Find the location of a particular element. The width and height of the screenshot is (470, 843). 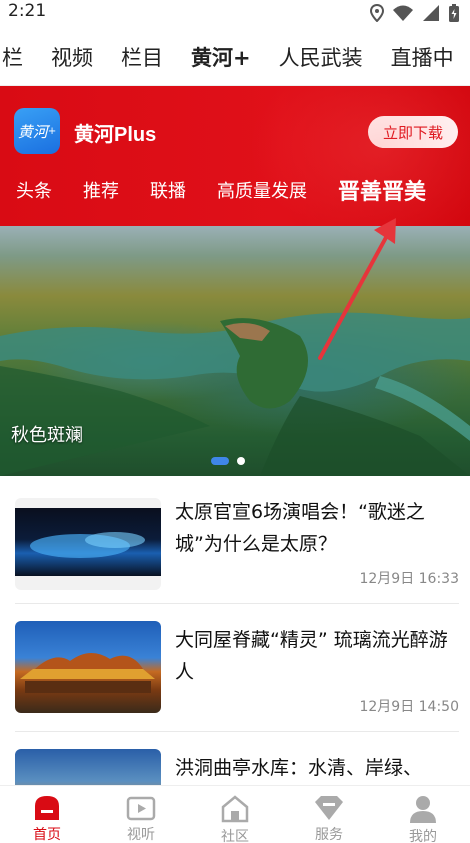

video-icon is located at coordinates (141, 808).